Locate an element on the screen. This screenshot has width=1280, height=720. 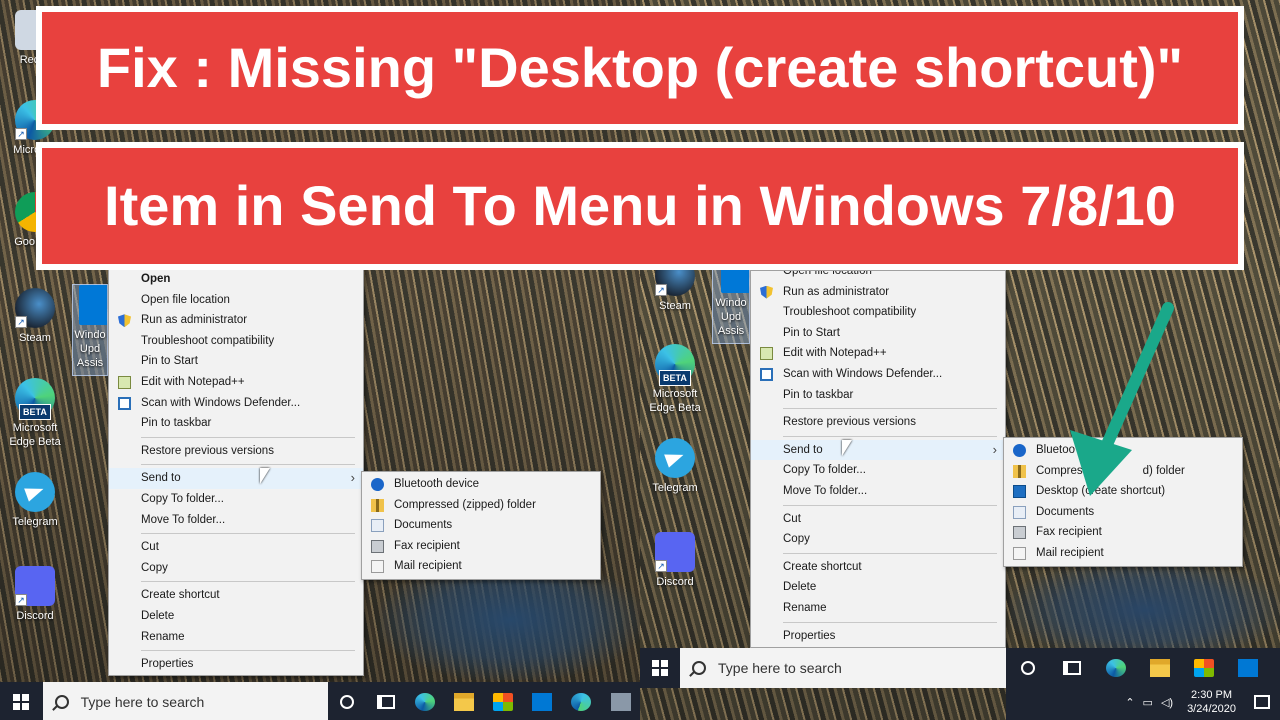
uac-shield-icon is located at coordinates (124, 321).